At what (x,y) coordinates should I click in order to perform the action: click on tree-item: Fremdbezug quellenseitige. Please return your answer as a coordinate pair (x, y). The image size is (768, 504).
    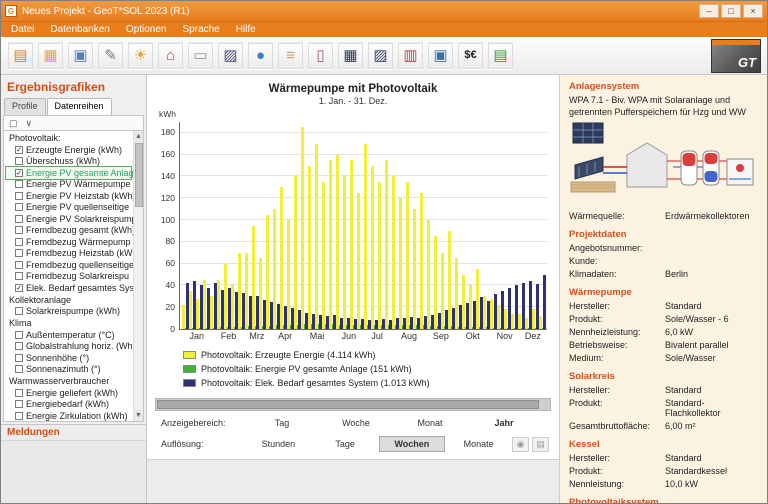
    Looking at the image, I should click on (70, 265).